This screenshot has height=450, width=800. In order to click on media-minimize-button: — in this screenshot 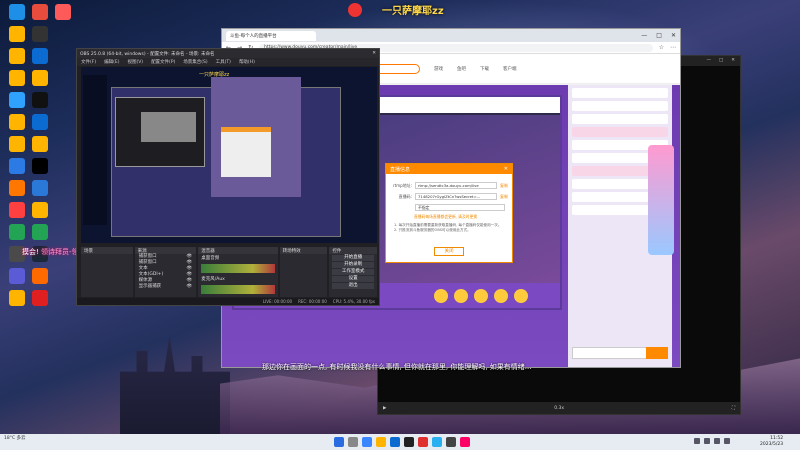, I will do `click(708, 61)`.